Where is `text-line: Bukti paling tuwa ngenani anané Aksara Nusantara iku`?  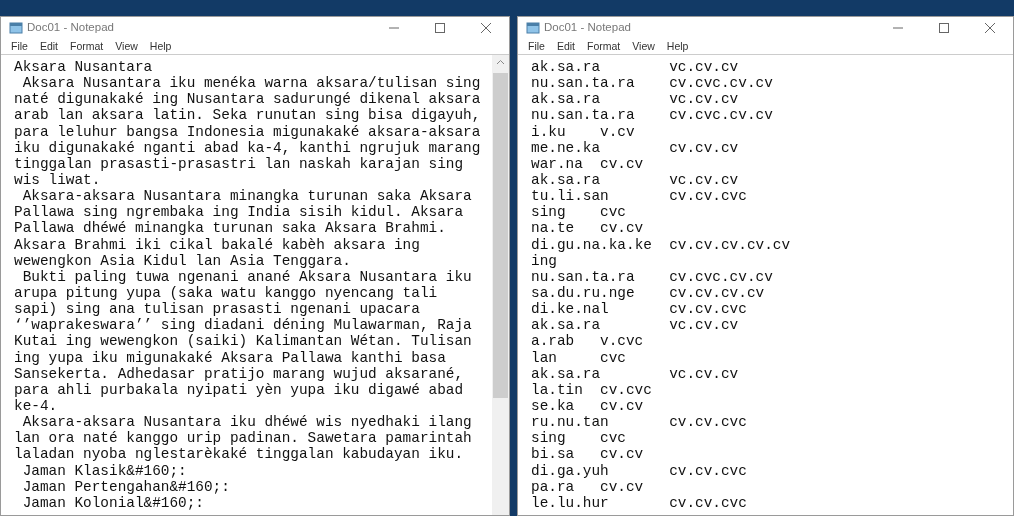 text-line: Bukti paling tuwa ngenani anané Aksara Nusantara iku is located at coordinates (247, 276).